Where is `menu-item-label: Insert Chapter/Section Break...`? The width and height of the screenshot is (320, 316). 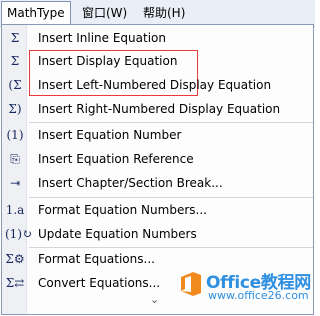 menu-item-label: Insert Chapter/Section Break... is located at coordinates (130, 183).